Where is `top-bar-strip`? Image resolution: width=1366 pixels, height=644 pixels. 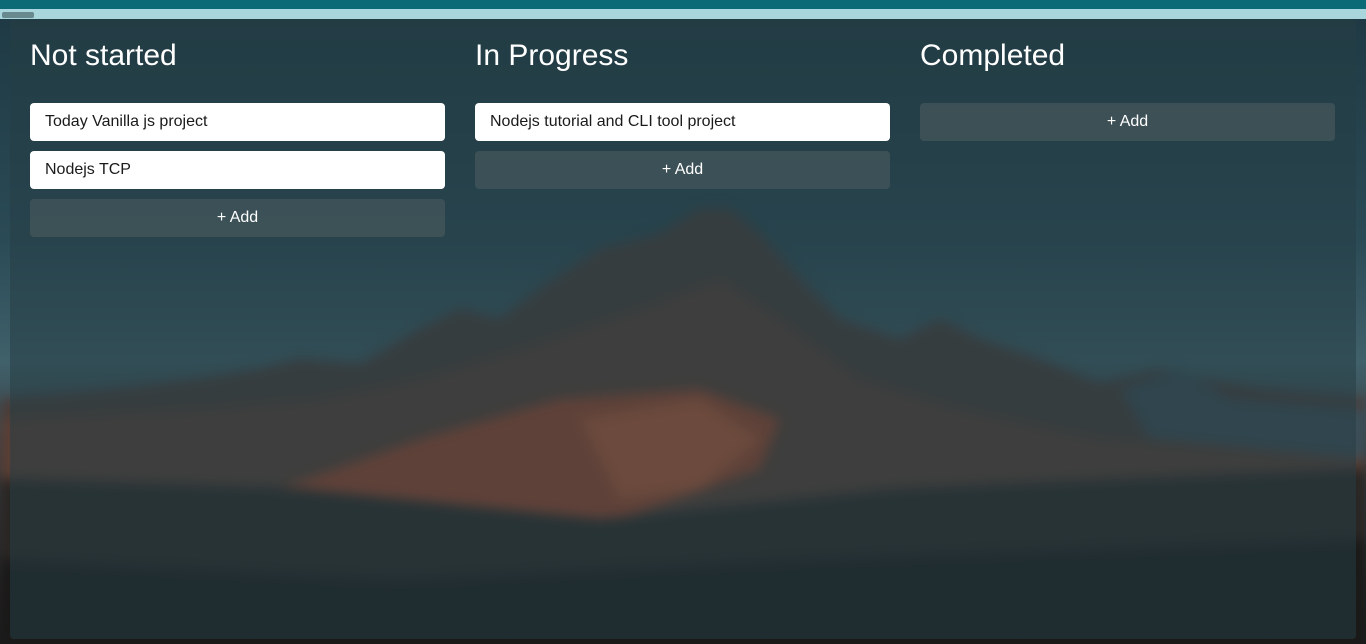 top-bar-strip is located at coordinates (683, 14).